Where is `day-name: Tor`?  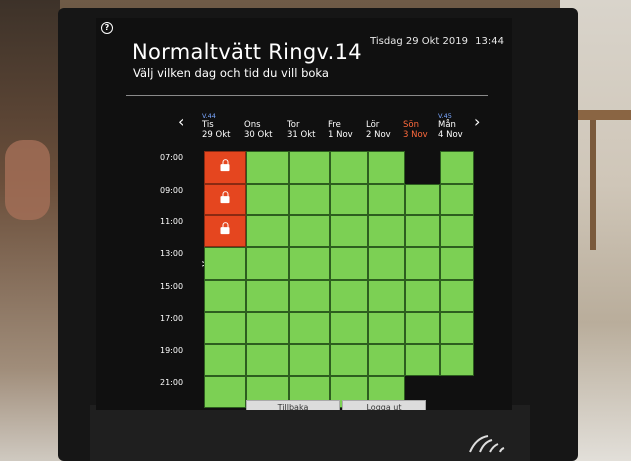
day-name: Tor is located at coordinates (293, 125).